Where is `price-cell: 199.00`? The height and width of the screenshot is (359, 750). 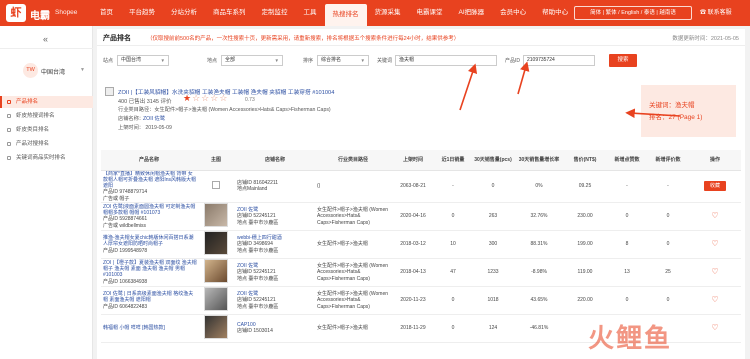
price-cell: 199.00 is located at coordinates (585, 244).